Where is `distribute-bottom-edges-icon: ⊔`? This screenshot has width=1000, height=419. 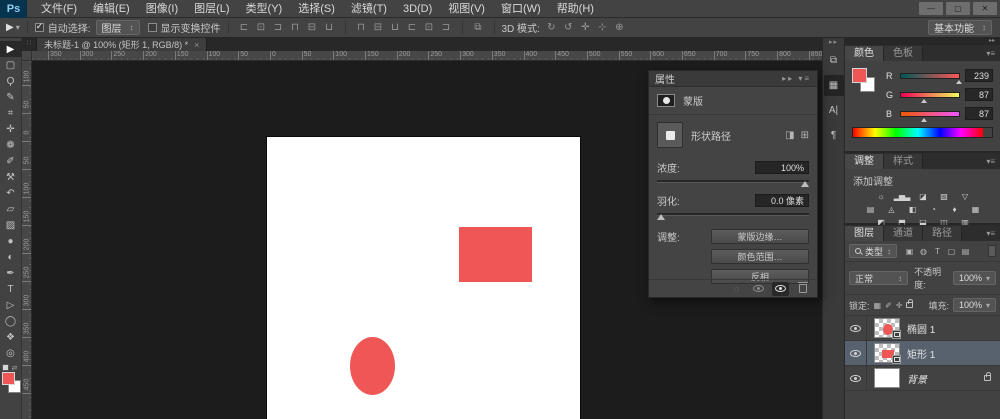 distribute-bottom-edges-icon: ⊔ is located at coordinates (395, 27).